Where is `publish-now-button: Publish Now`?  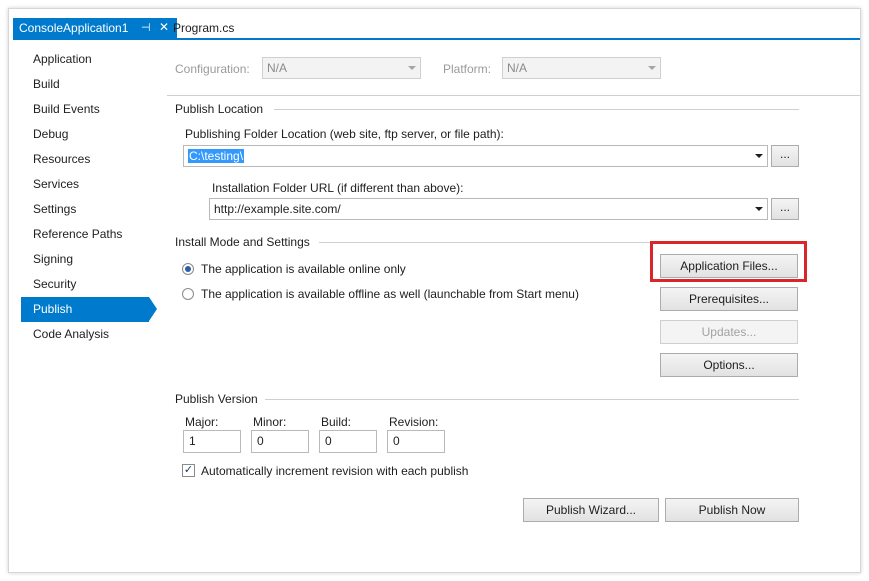 publish-now-button: Publish Now is located at coordinates (732, 510).